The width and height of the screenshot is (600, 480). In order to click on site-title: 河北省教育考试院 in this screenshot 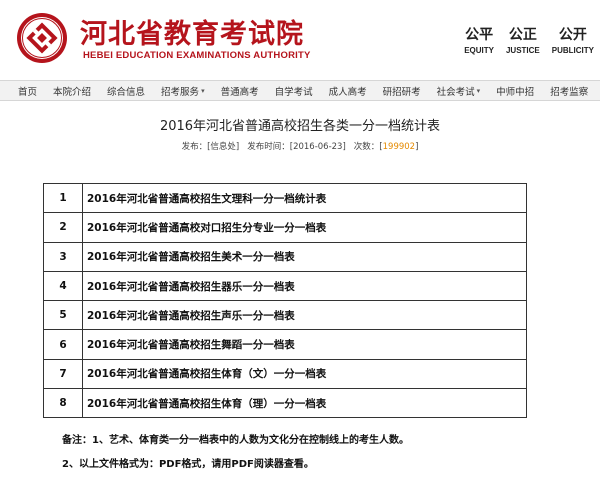, I will do `click(192, 31)`.